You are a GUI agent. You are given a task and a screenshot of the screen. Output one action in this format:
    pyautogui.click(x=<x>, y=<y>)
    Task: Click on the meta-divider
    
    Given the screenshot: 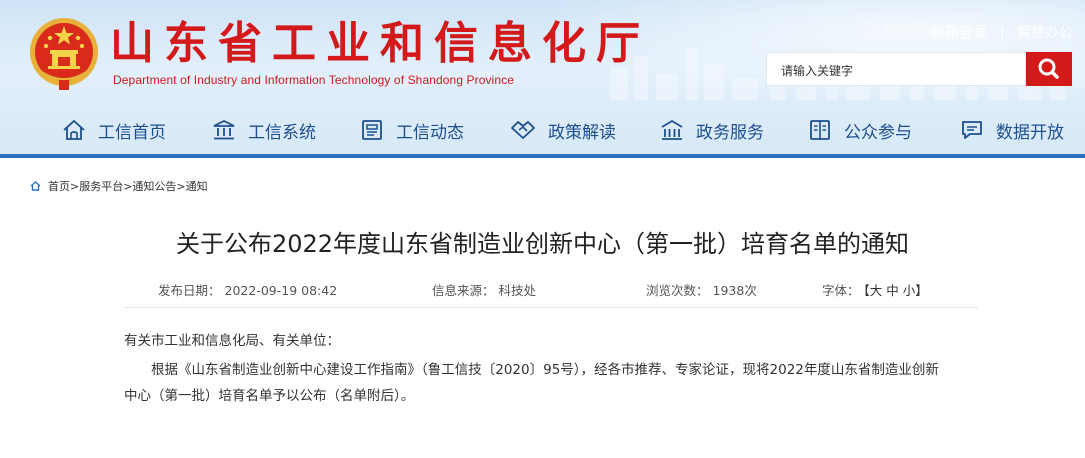 What is the action you would take?
    pyautogui.click(x=551, y=307)
    